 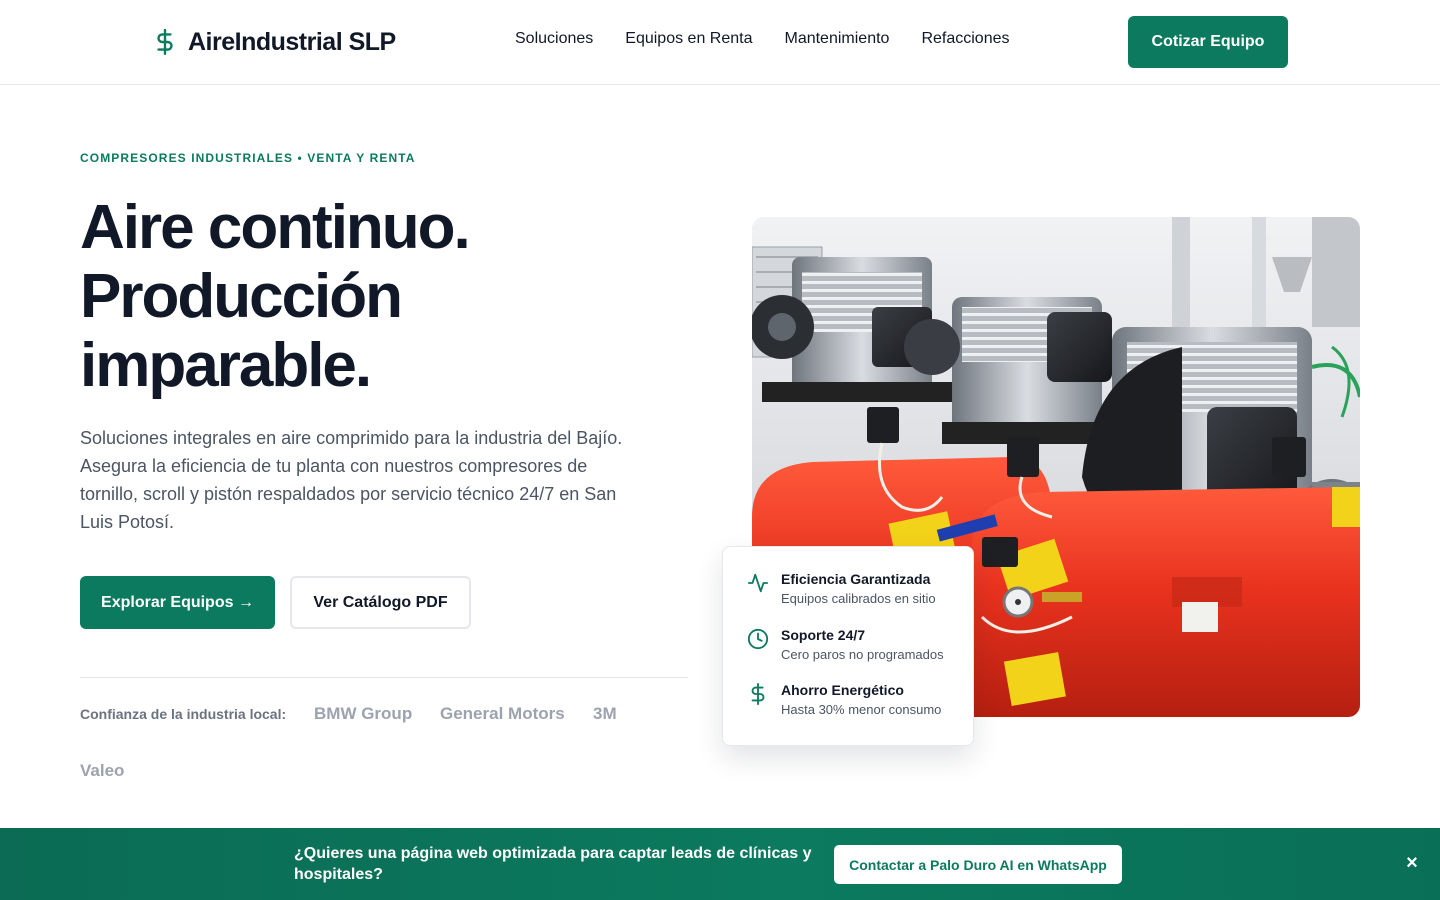 What do you see at coordinates (965, 39) in the screenshot?
I see `nav-item-refacciones: Refacciones` at bounding box center [965, 39].